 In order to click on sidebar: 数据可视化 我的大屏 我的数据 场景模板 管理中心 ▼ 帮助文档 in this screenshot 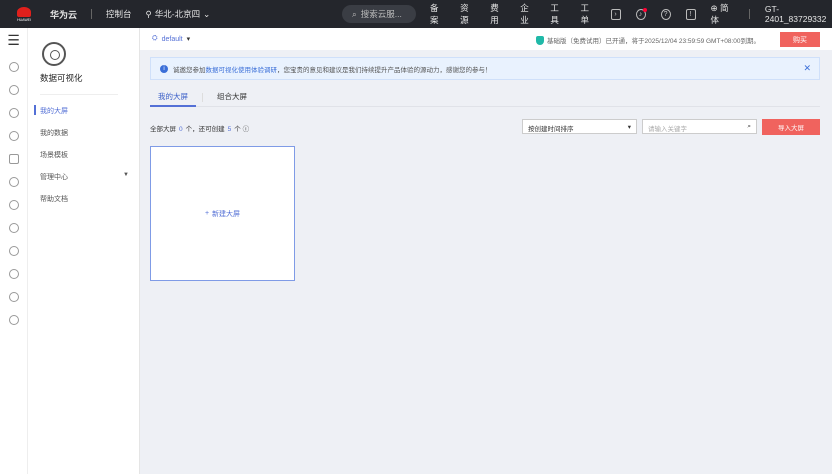, I will do `click(84, 251)`.